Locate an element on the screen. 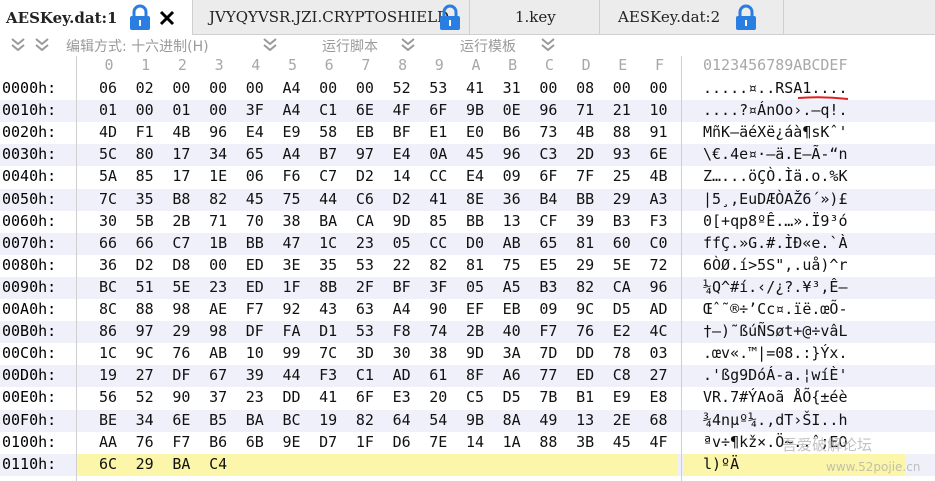  hex-byte: 1E is located at coordinates (218, 176).